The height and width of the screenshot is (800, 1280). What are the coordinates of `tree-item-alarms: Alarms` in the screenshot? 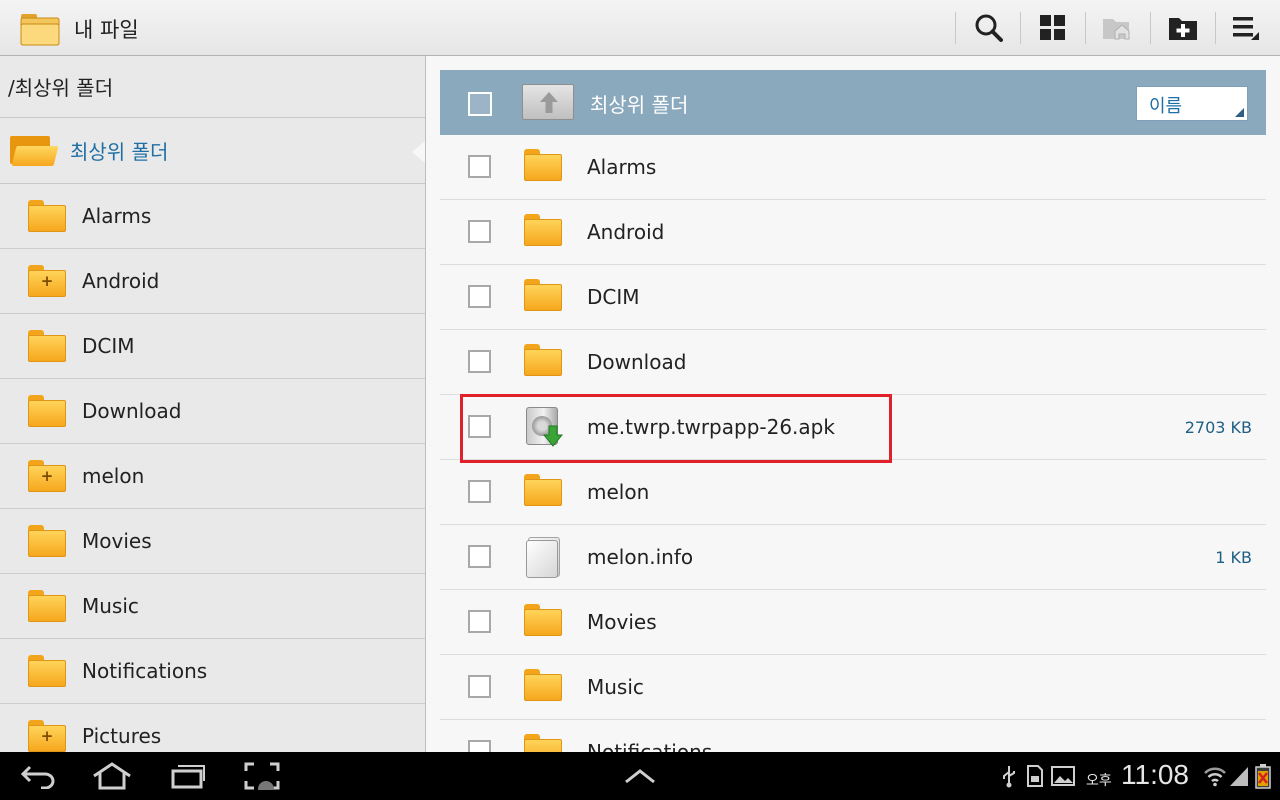 It's located at (212, 216).